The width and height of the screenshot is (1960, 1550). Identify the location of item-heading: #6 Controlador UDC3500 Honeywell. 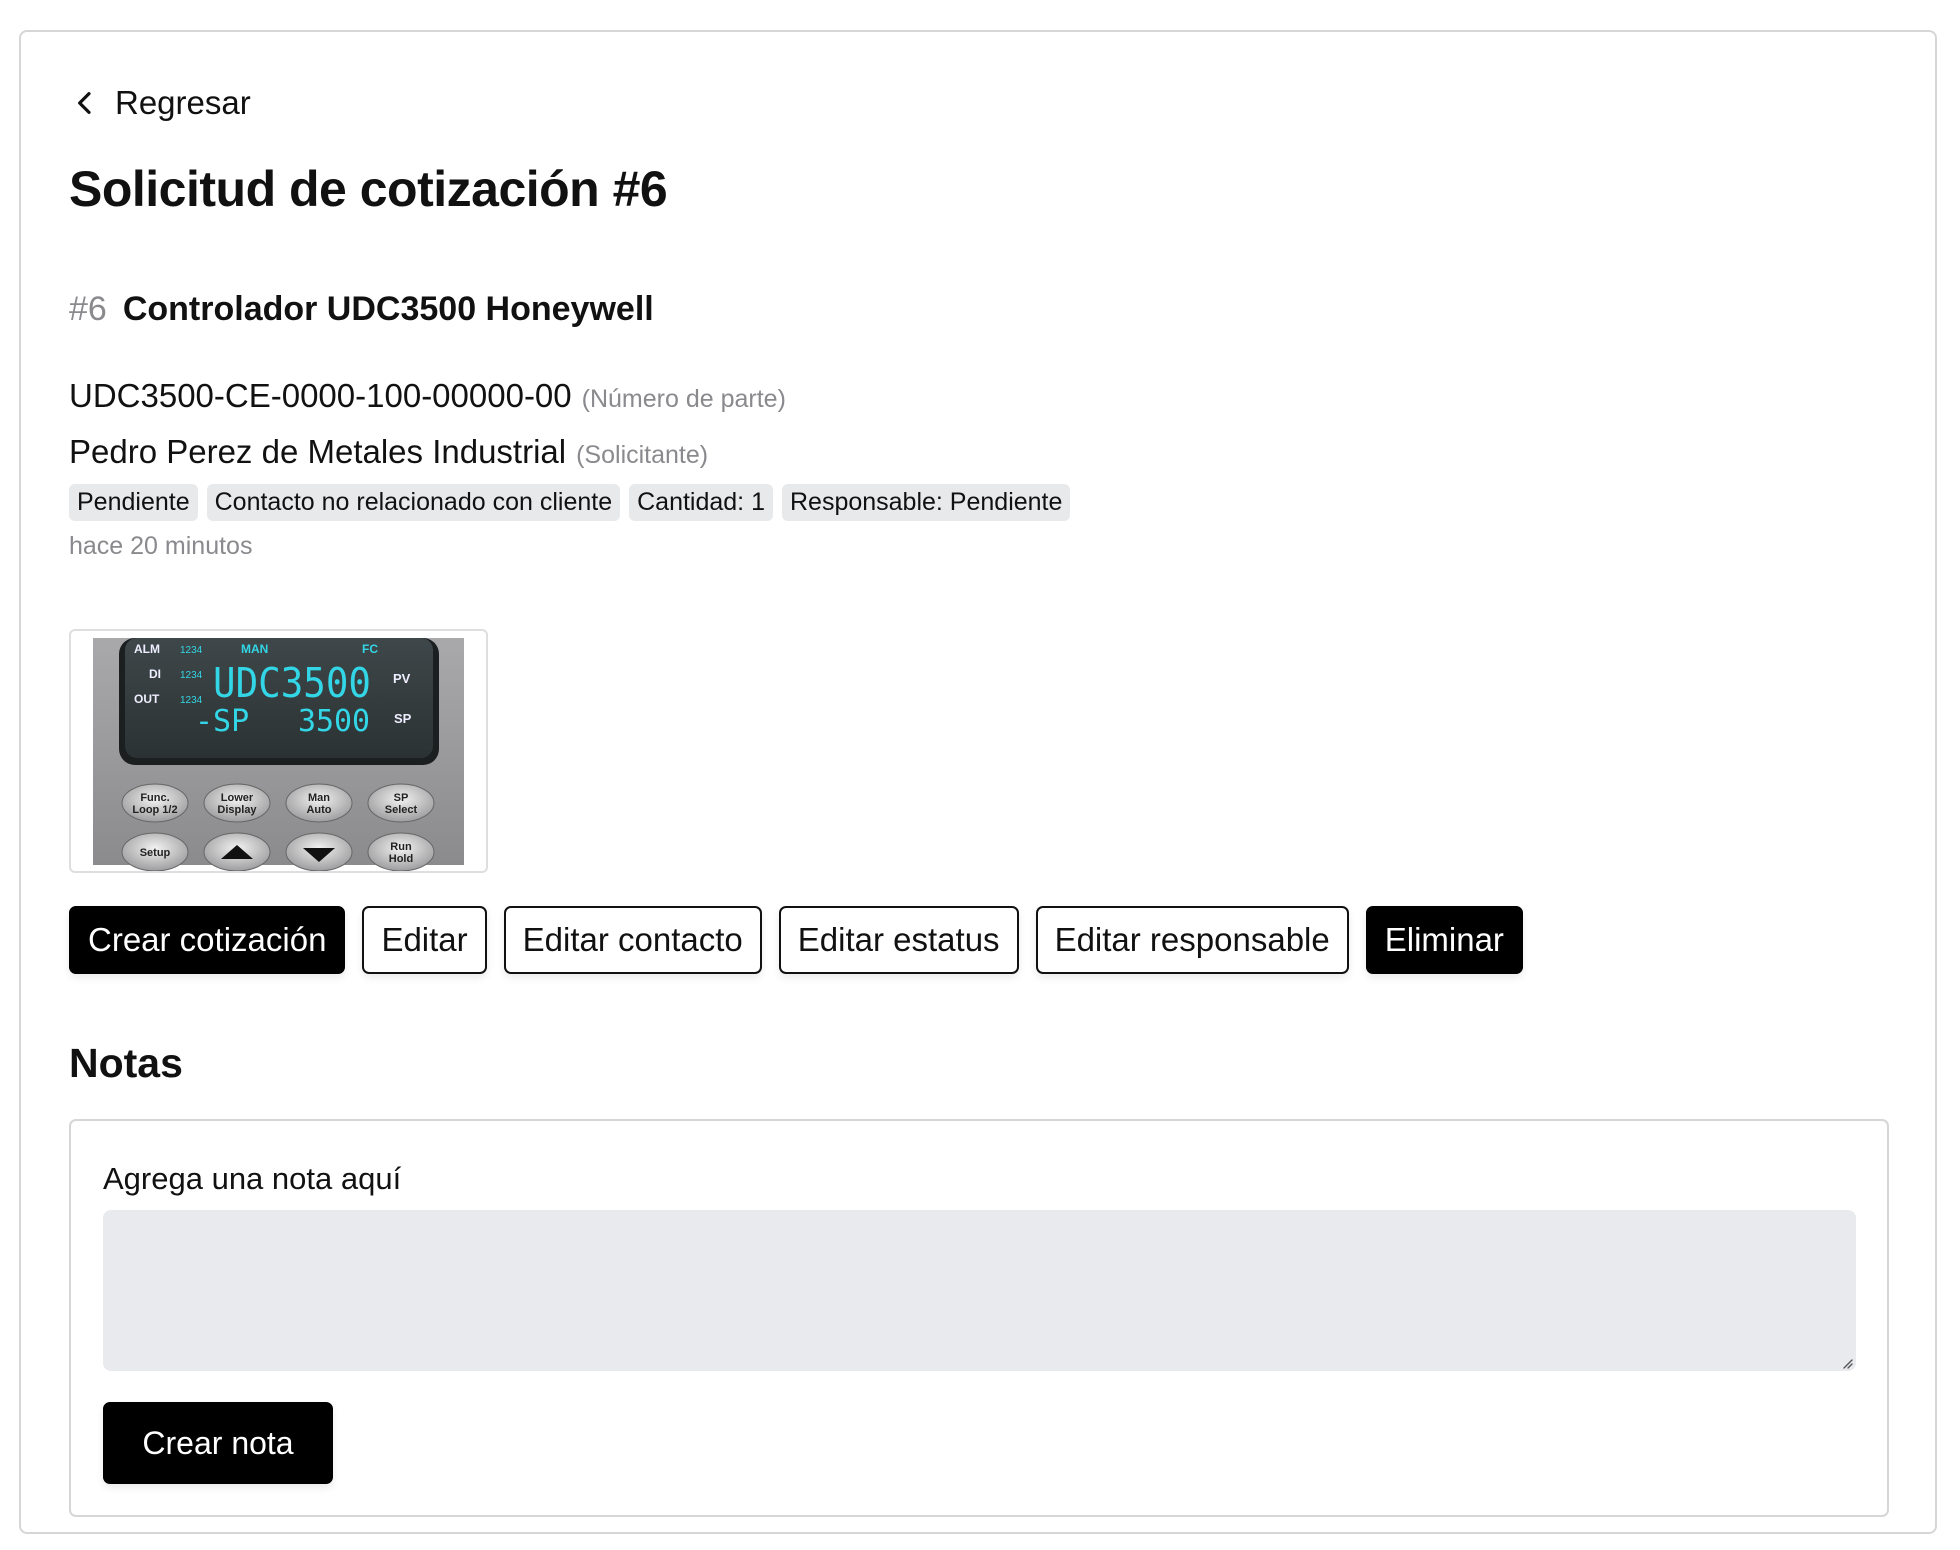
(361, 309).